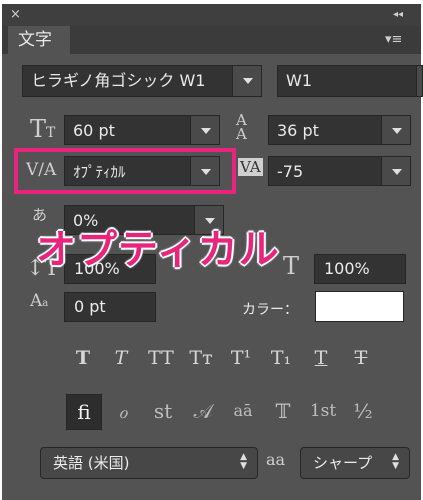  I want to click on antialias-value: シャープ, so click(343, 463).